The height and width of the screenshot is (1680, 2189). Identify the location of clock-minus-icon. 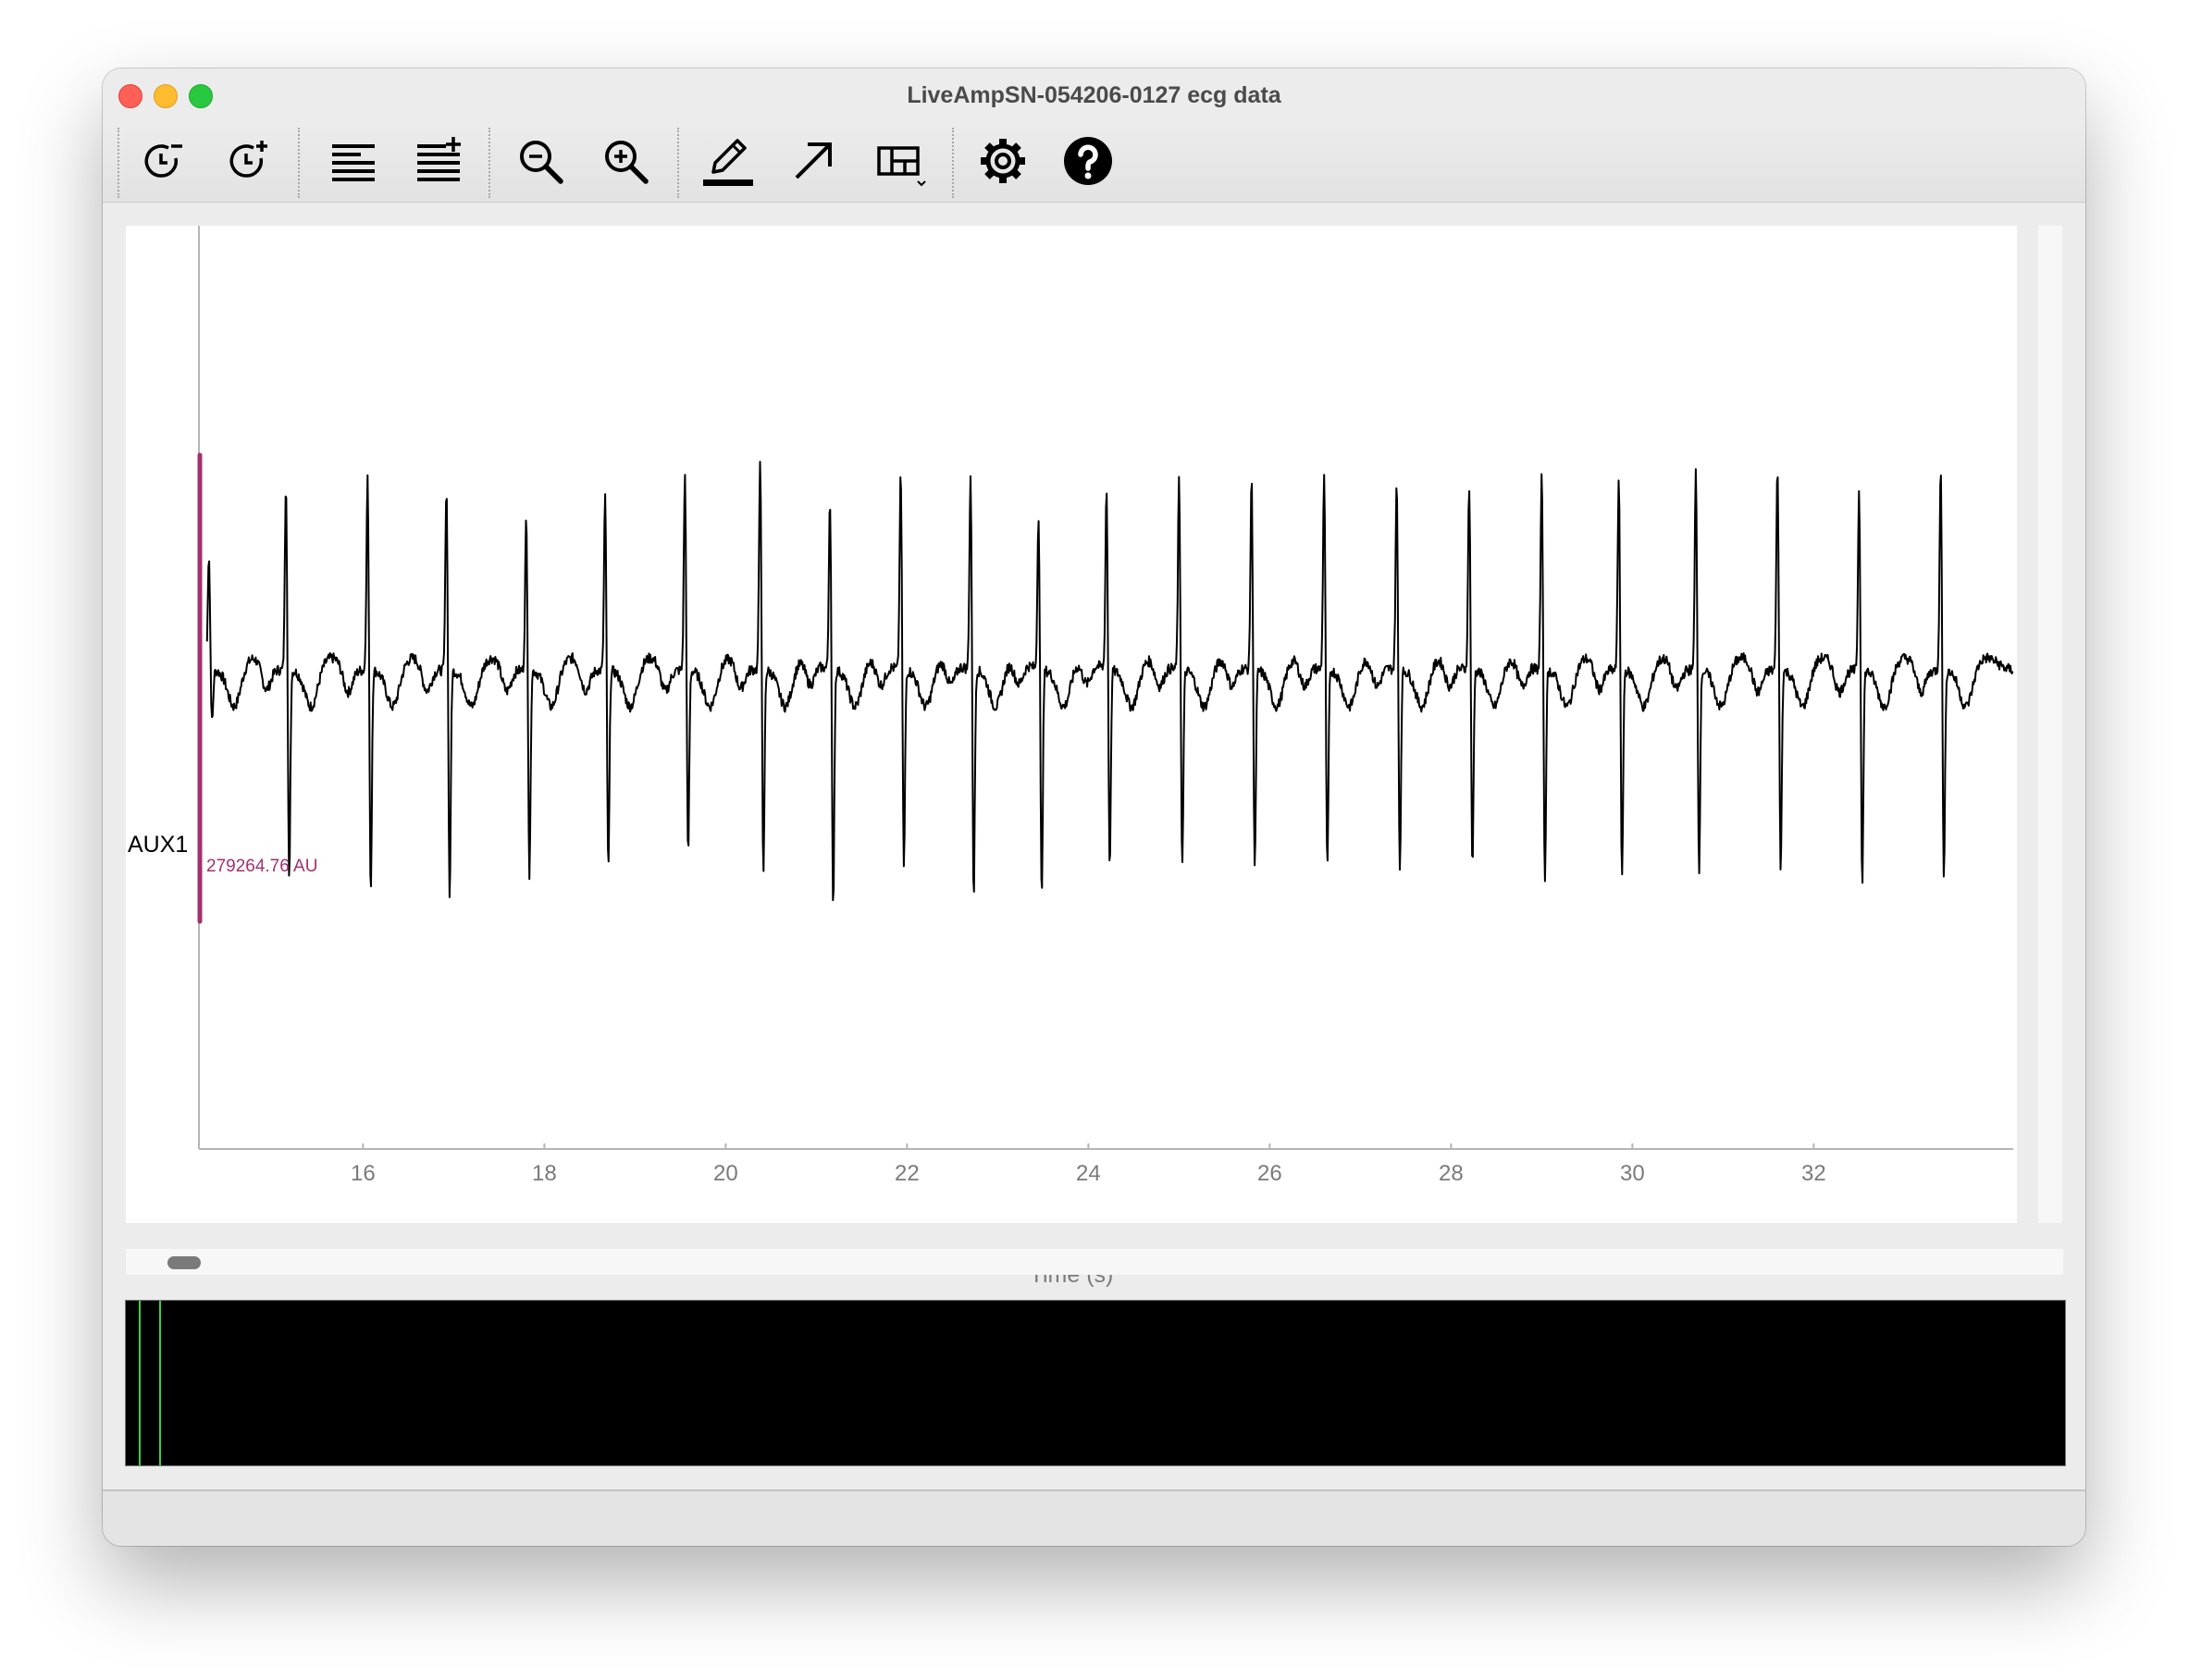
(163, 161).